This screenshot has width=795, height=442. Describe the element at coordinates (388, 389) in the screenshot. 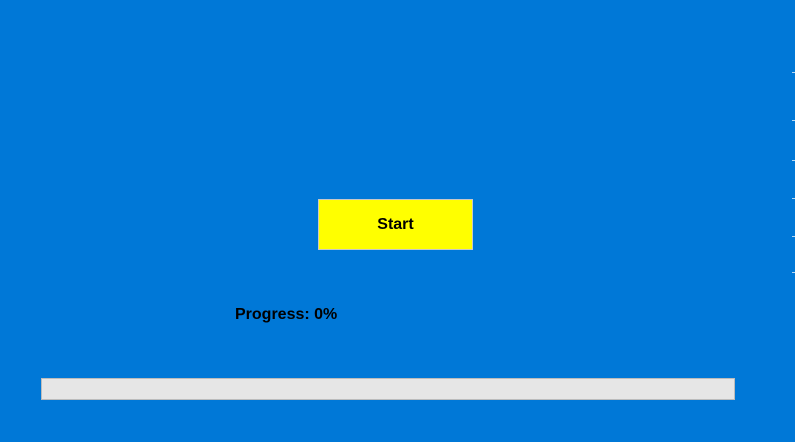

I see `progress-bar` at that location.